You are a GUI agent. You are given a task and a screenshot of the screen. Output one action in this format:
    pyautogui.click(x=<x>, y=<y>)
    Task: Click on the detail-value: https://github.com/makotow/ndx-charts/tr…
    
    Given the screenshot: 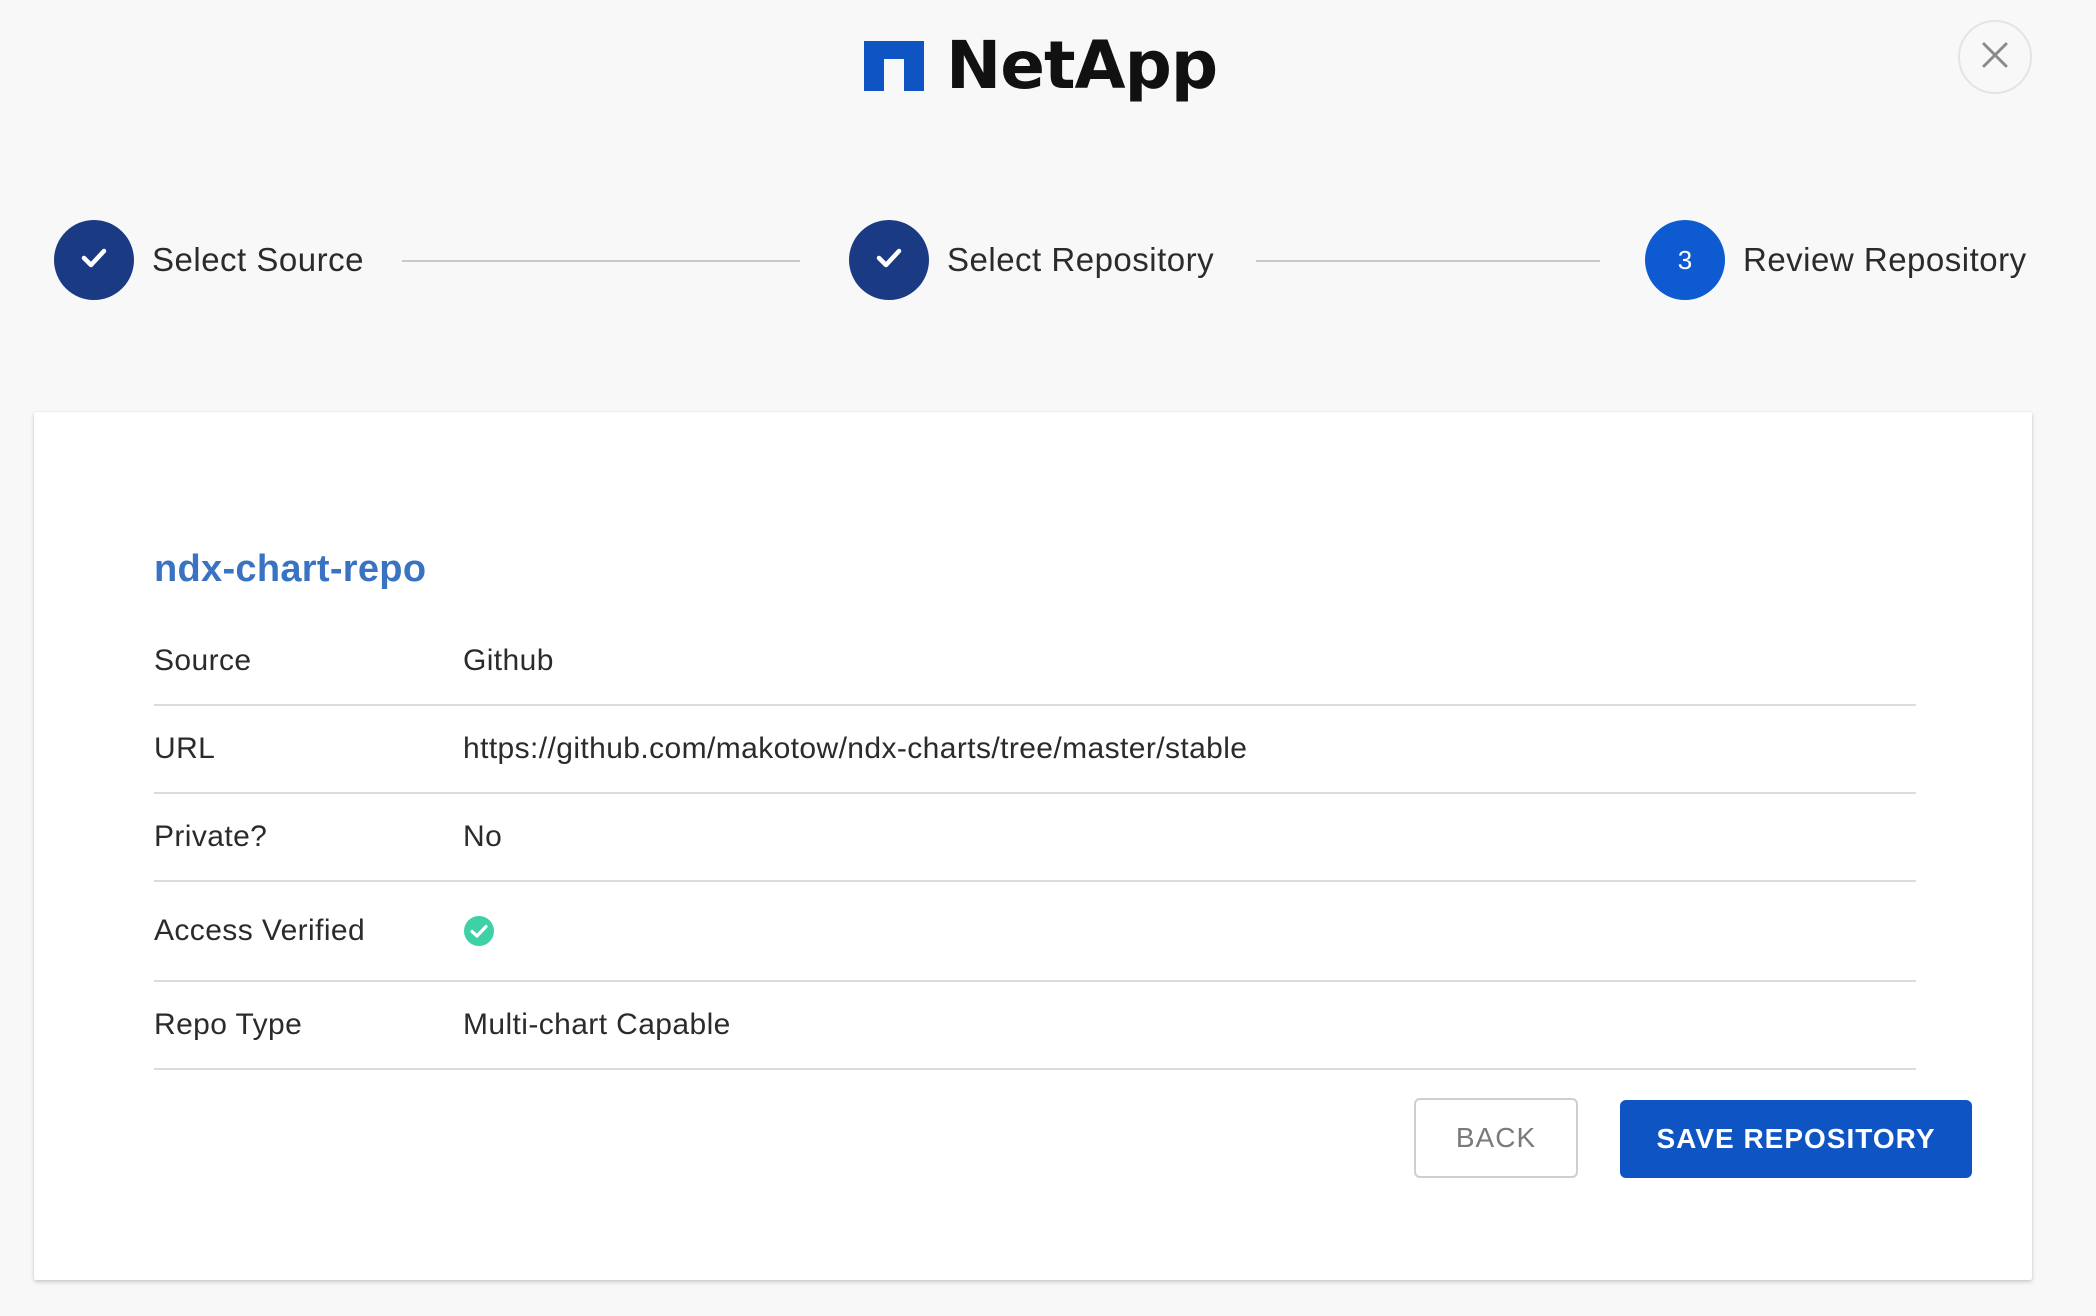 What is the action you would take?
    pyautogui.click(x=855, y=748)
    